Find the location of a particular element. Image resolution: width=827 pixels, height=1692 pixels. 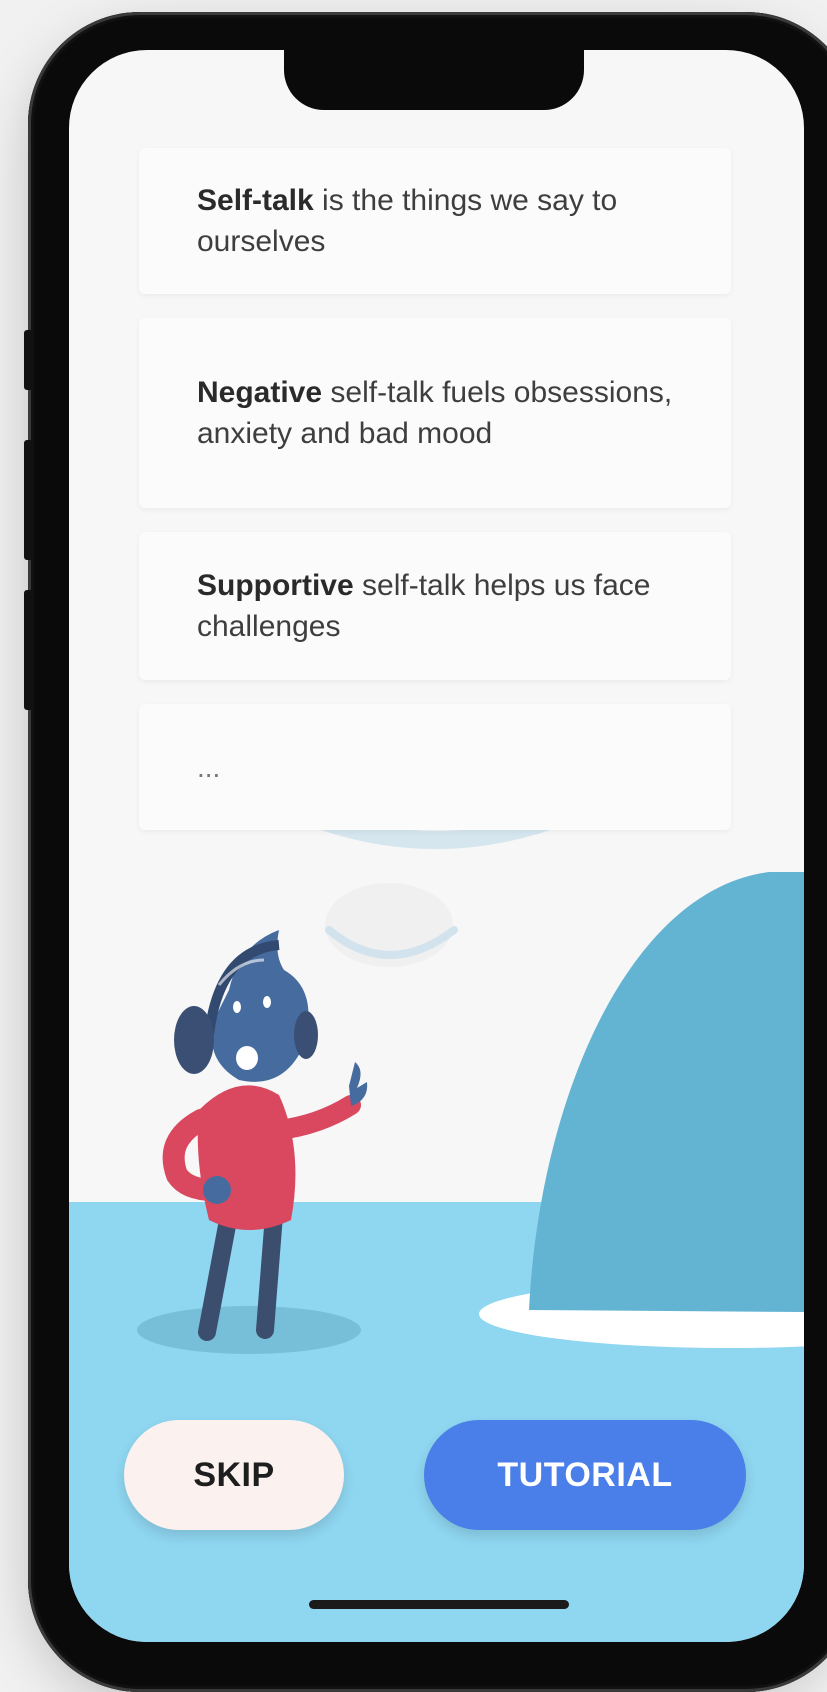

hill is located at coordinates (666, 1092).